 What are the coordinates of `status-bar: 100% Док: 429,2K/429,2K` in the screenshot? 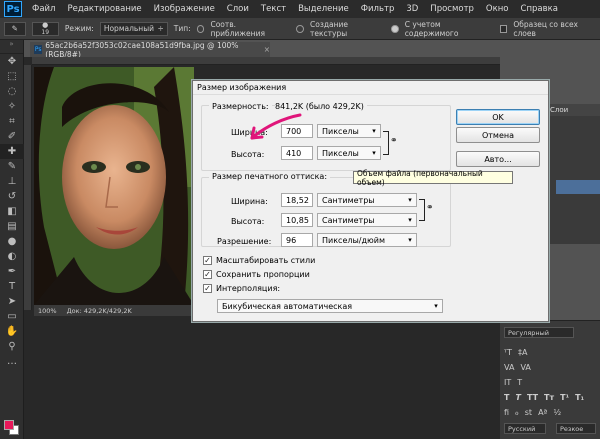 It's located at (114, 310).